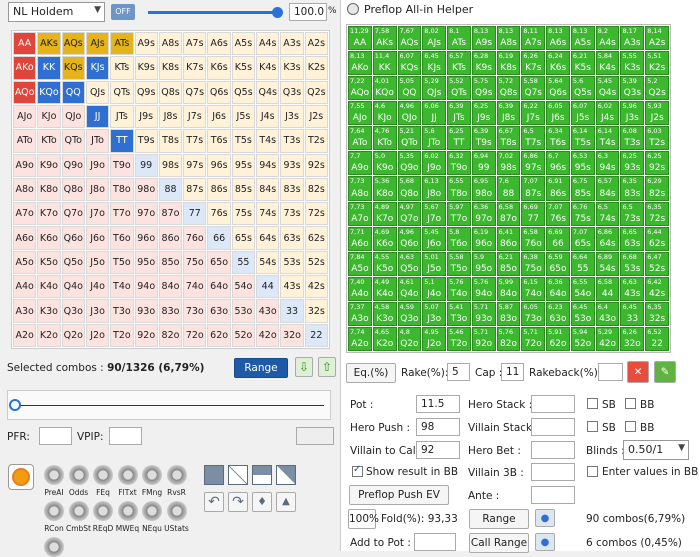 This screenshot has height=557, width=700. I want to click on hand-cell: 53s, so click(292, 262).